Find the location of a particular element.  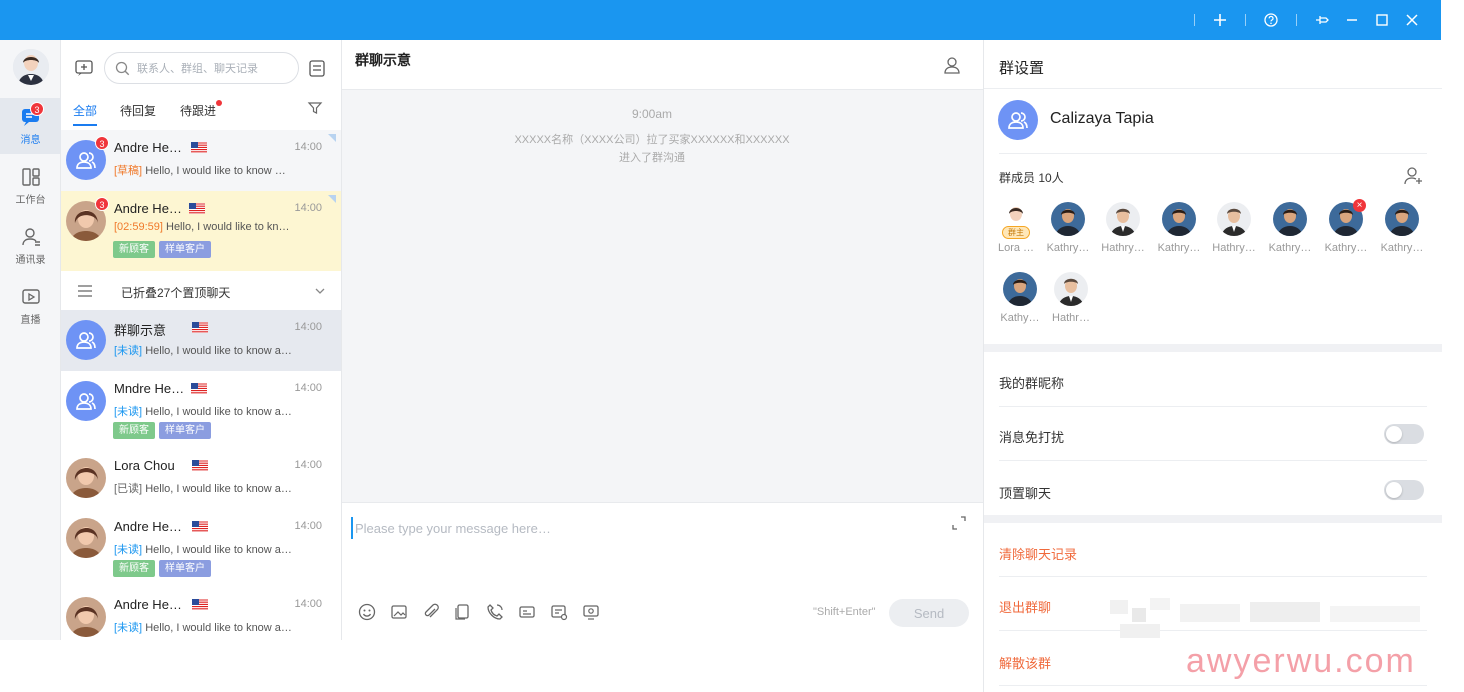

search-row is located at coordinates (201, 68).